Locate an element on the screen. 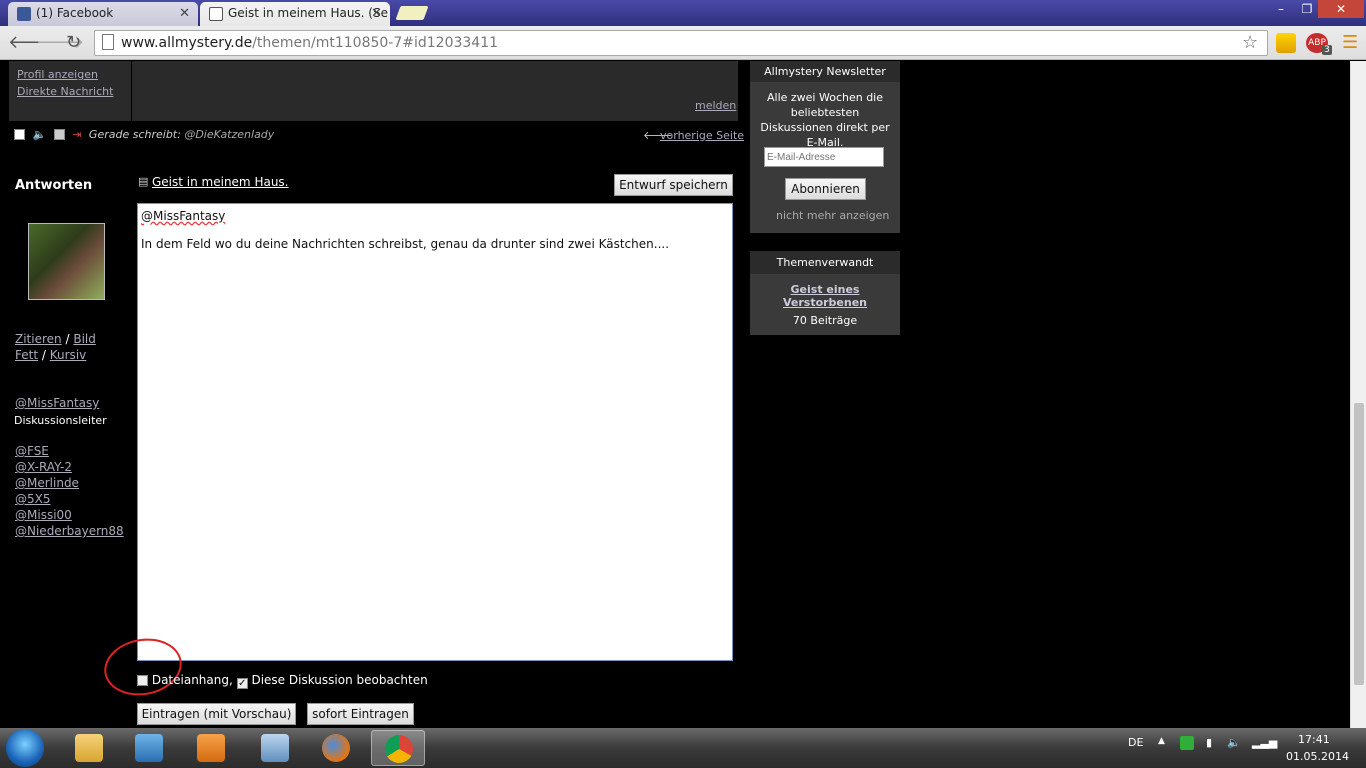 The width and height of the screenshot is (1366, 768). tab-geist: Geist in meinem Haus. (Se ✕ is located at coordinates (295, 14).